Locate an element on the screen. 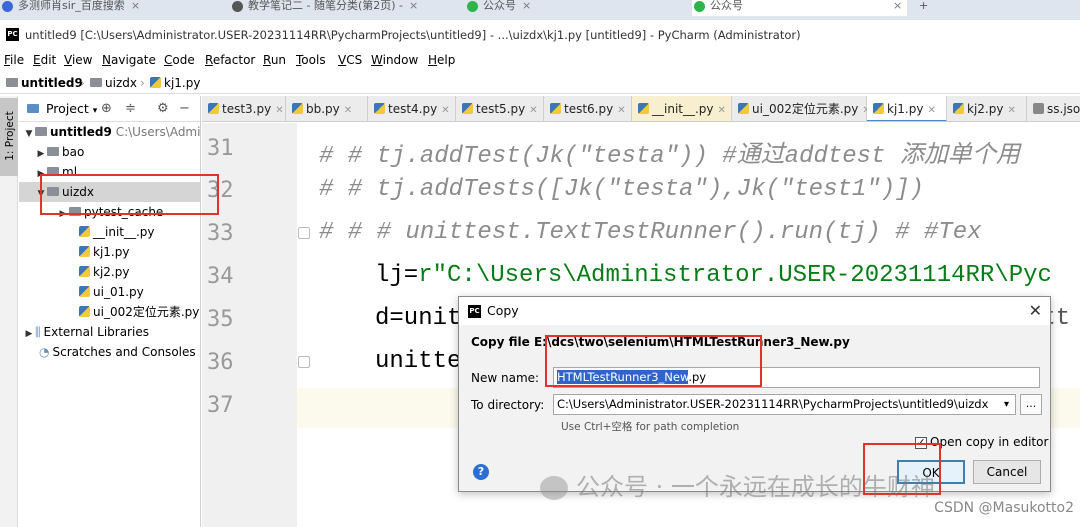  menu-run: Run is located at coordinates (274, 60).